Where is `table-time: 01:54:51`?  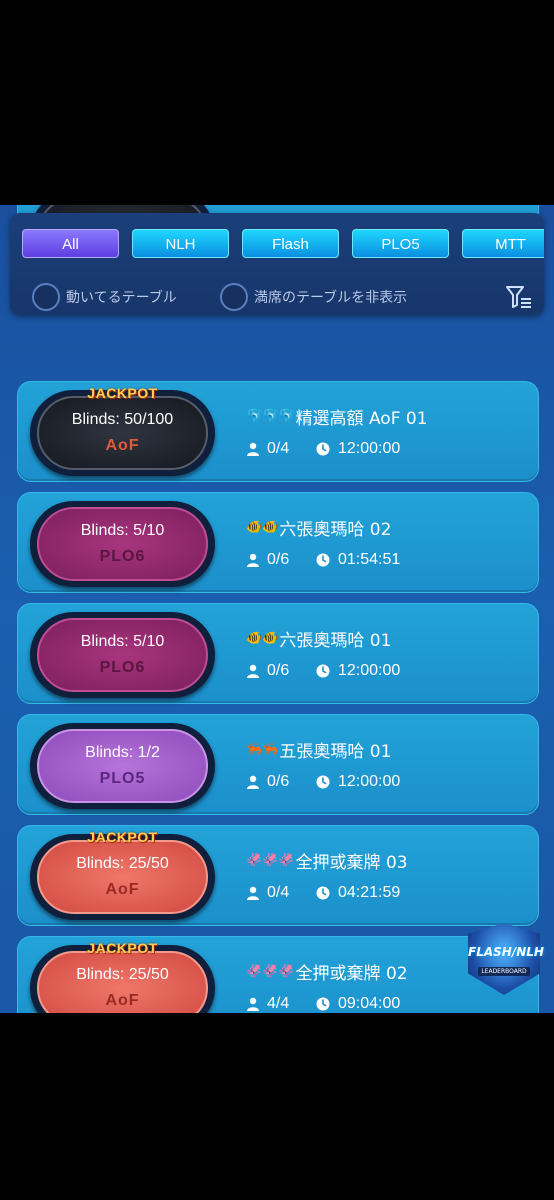 table-time: 01:54:51 is located at coordinates (358, 560).